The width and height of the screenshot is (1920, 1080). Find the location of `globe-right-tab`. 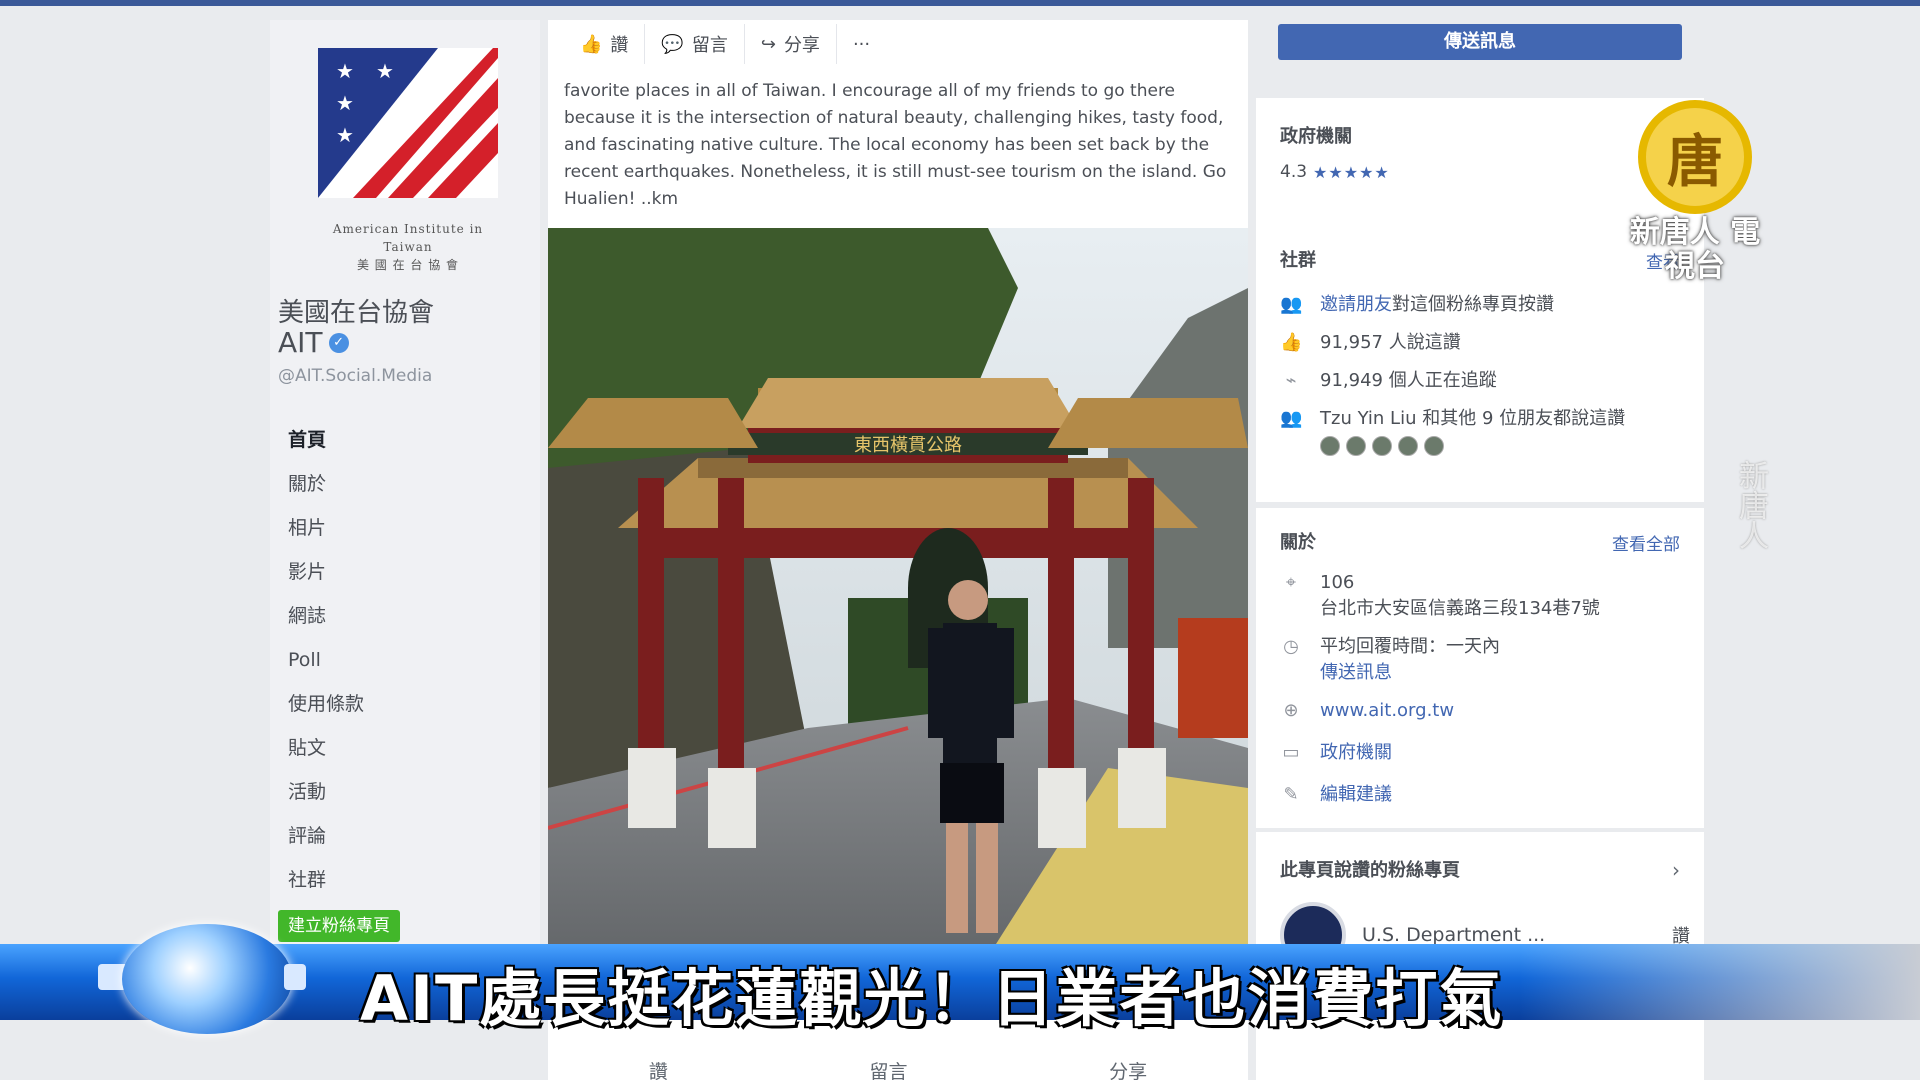

globe-right-tab is located at coordinates (295, 977).